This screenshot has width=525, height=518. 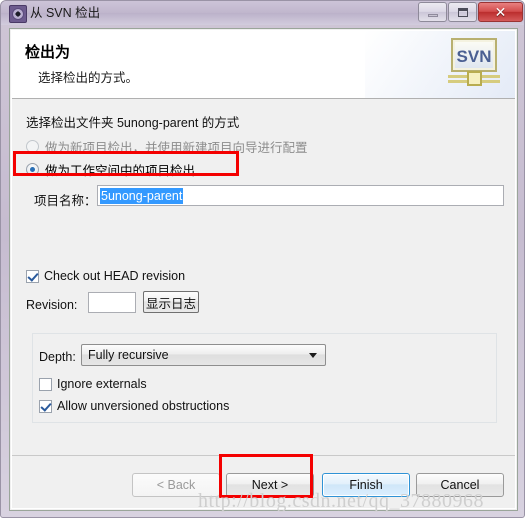 What do you see at coordinates (88, 78) in the screenshot?
I see `page-subtitle: 选择检出的方式。` at bounding box center [88, 78].